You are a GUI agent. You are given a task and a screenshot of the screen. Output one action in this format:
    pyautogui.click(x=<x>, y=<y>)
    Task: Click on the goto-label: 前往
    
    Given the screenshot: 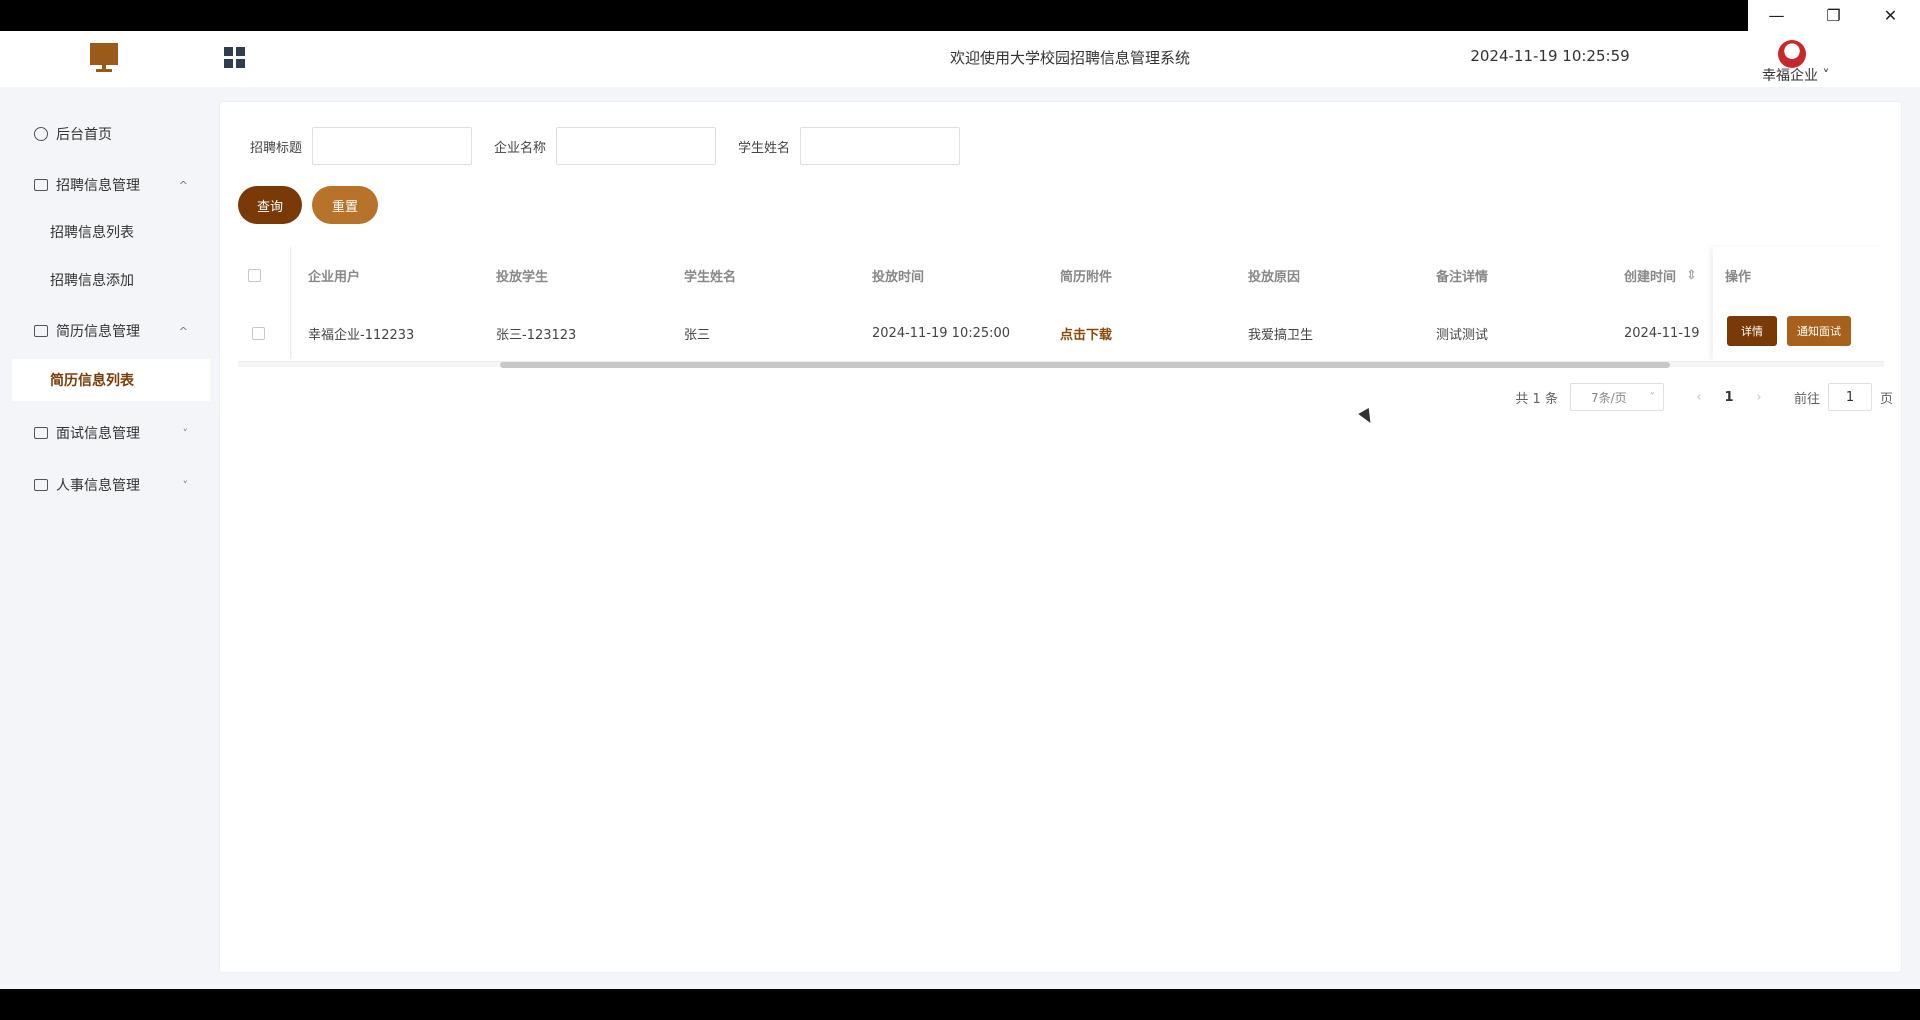 What is the action you would take?
    pyautogui.click(x=1806, y=399)
    